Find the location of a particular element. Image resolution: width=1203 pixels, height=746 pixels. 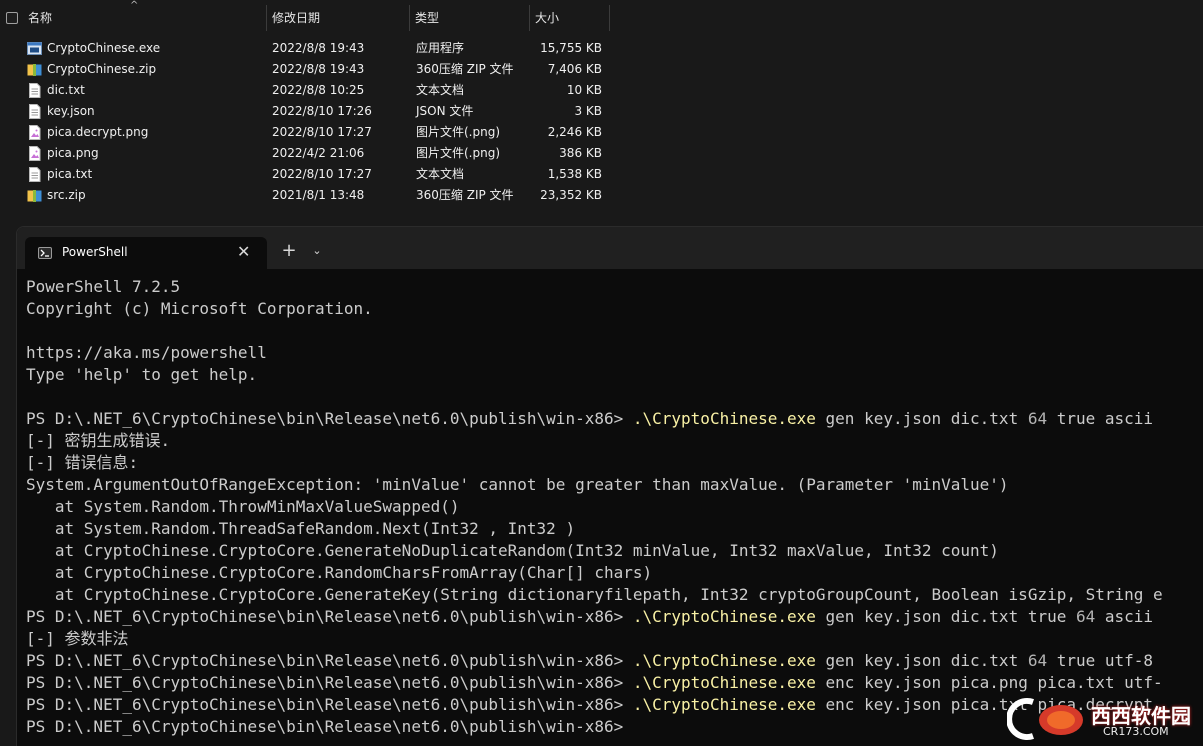

file-row: pica.png 2022/4/2 21:06 图片文件(.png) 386 KB is located at coordinates (307, 153).